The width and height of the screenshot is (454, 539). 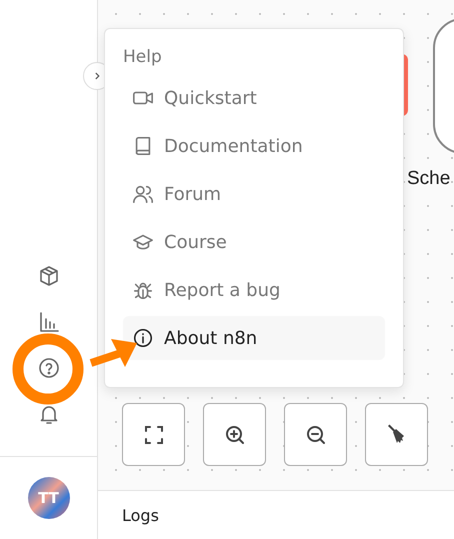 I want to click on menu-item: About n8n, so click(x=254, y=338).